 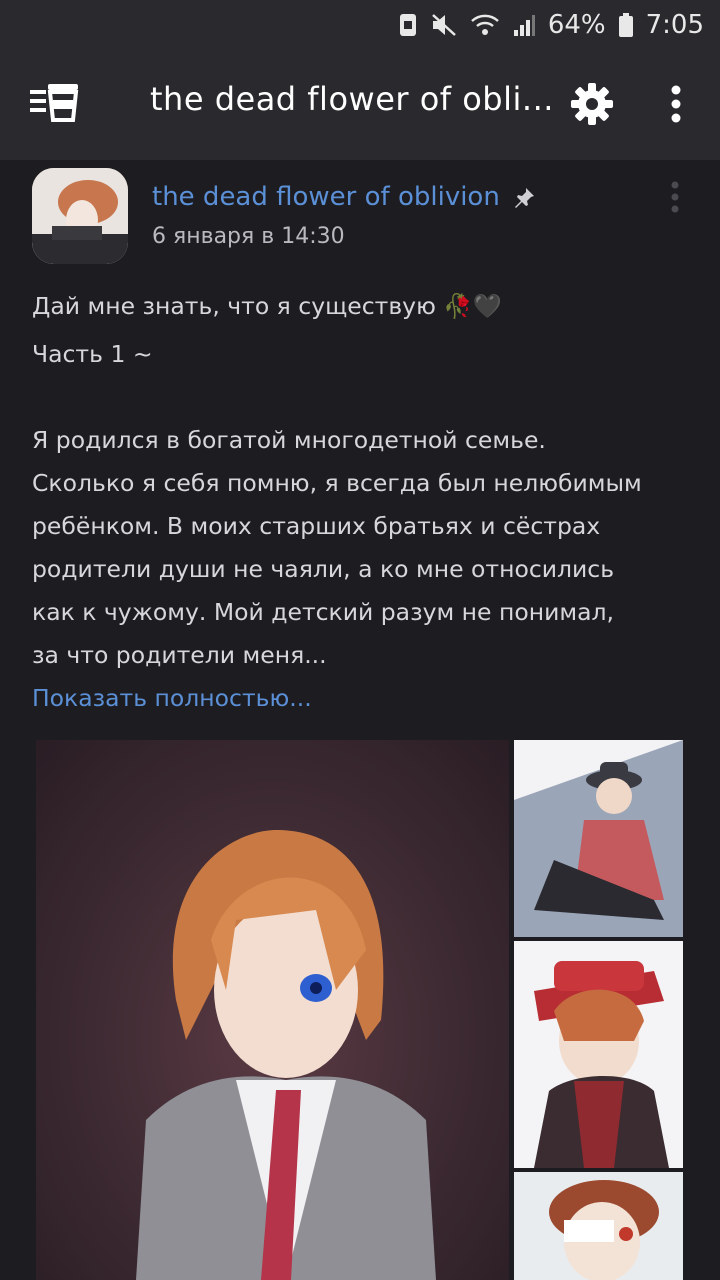 I want to click on pin-icon, so click(x=524, y=198).